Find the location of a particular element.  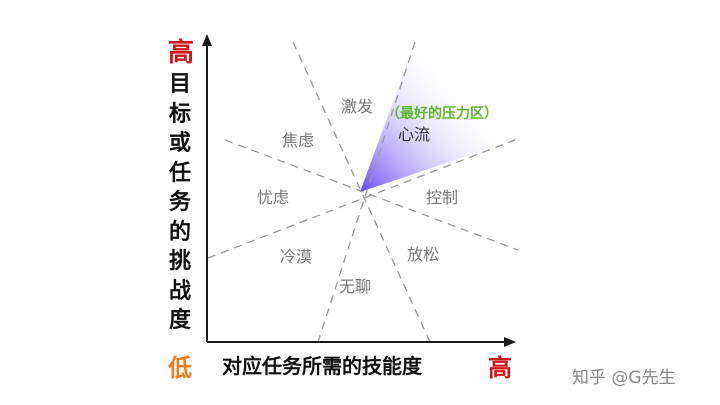

zone-arousal-label: 激发 is located at coordinates (357, 106).